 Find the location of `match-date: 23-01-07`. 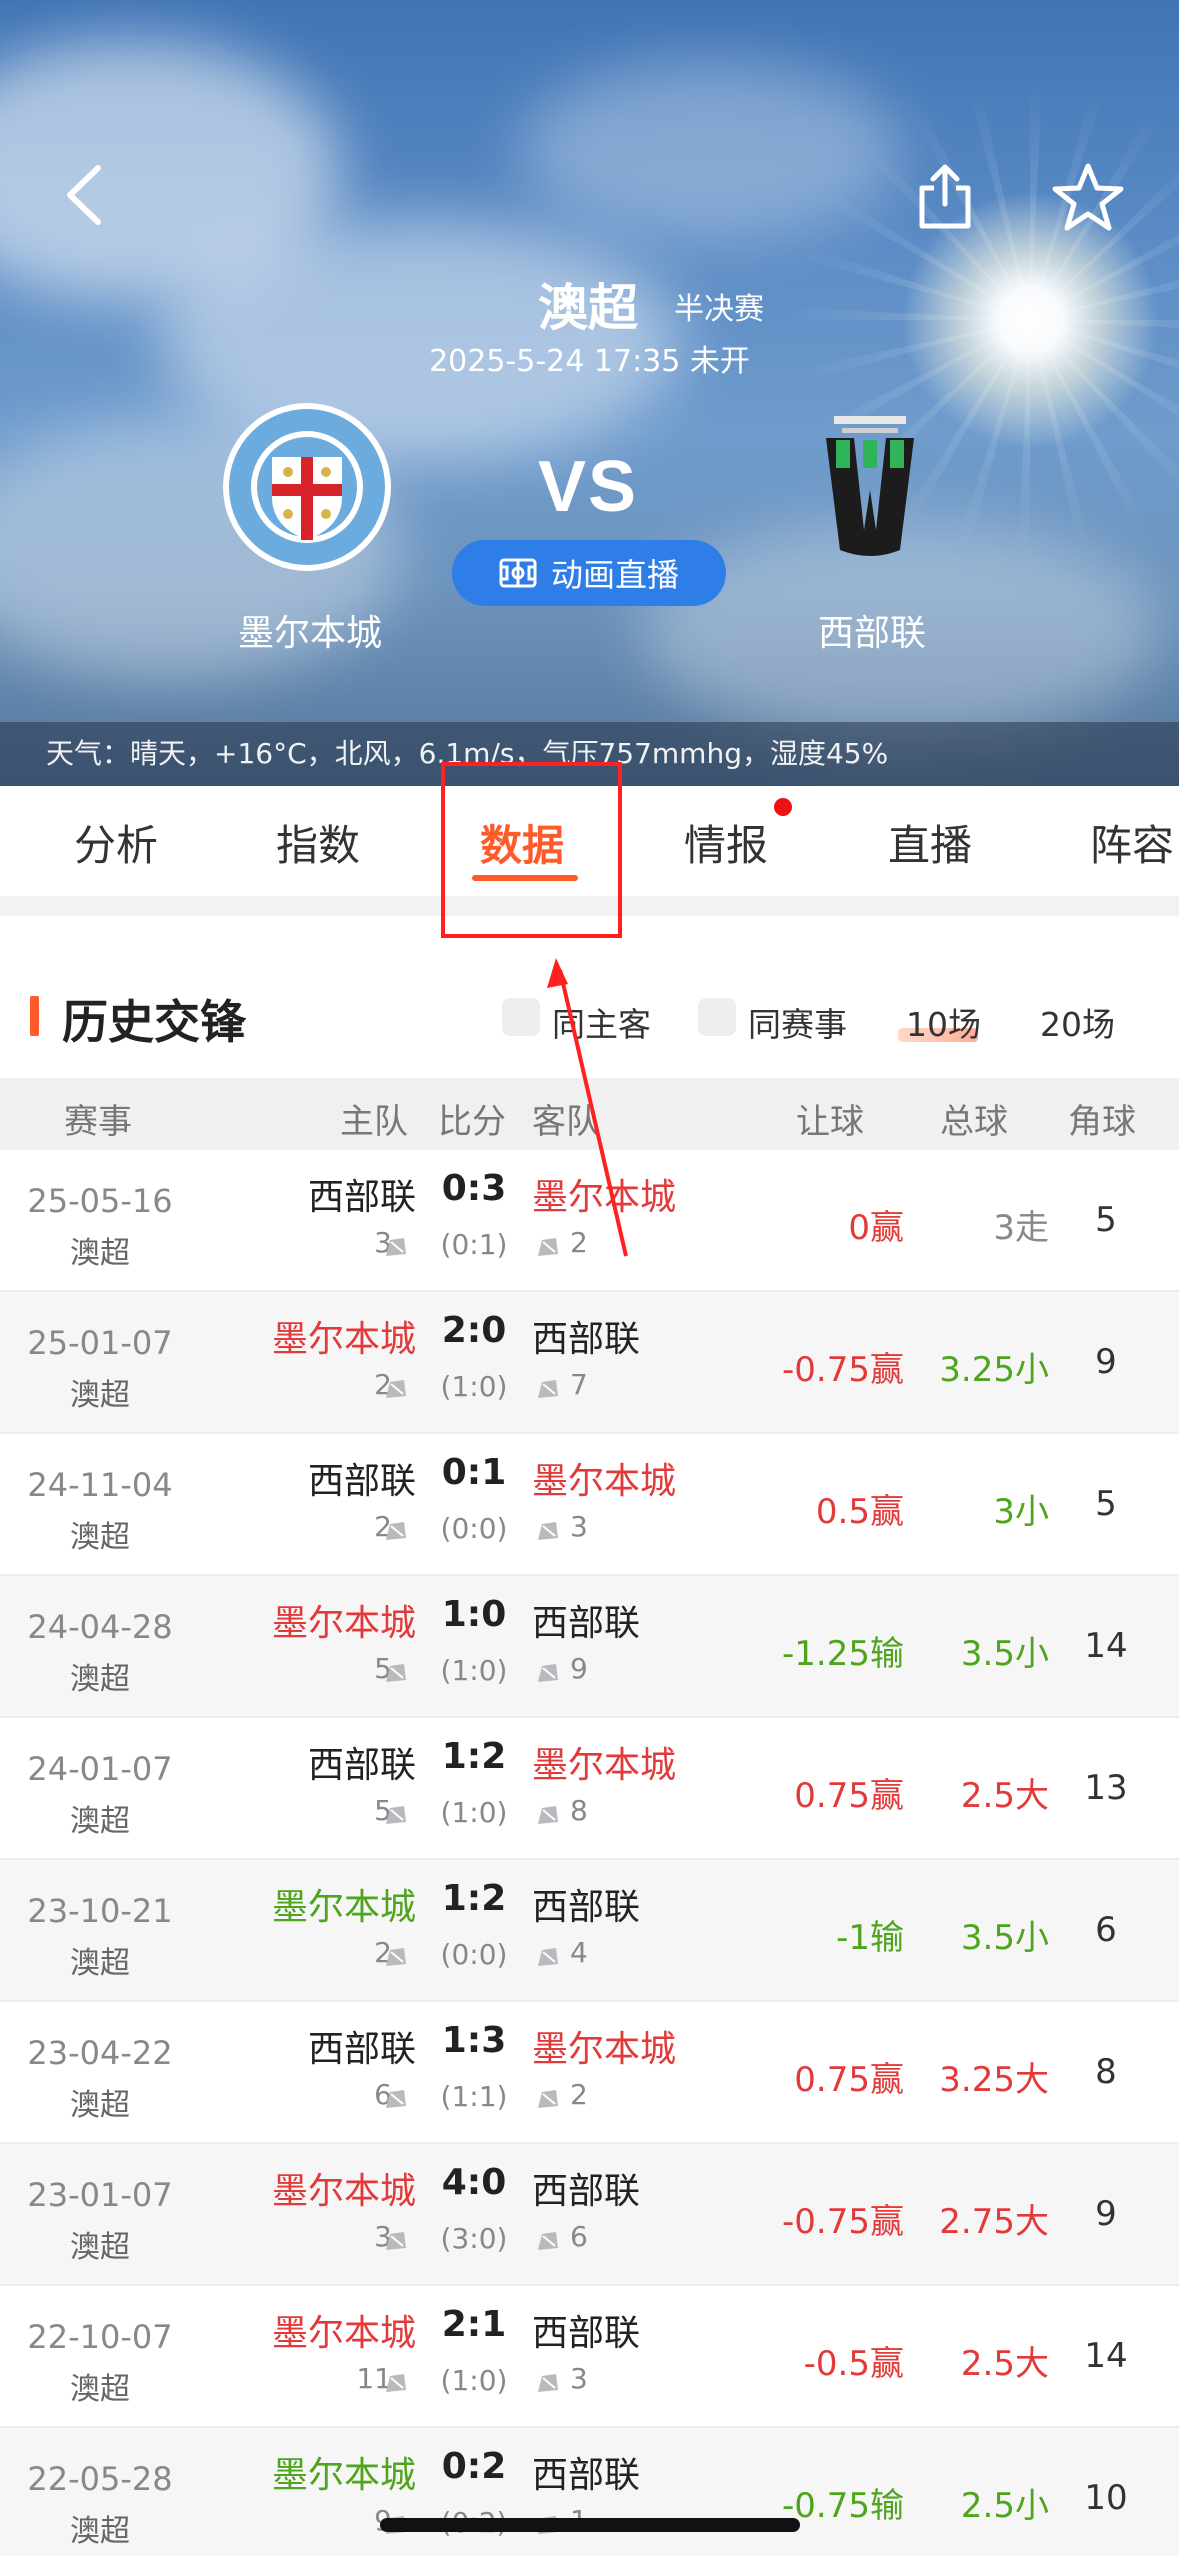

match-date: 23-01-07 is located at coordinates (100, 2195).